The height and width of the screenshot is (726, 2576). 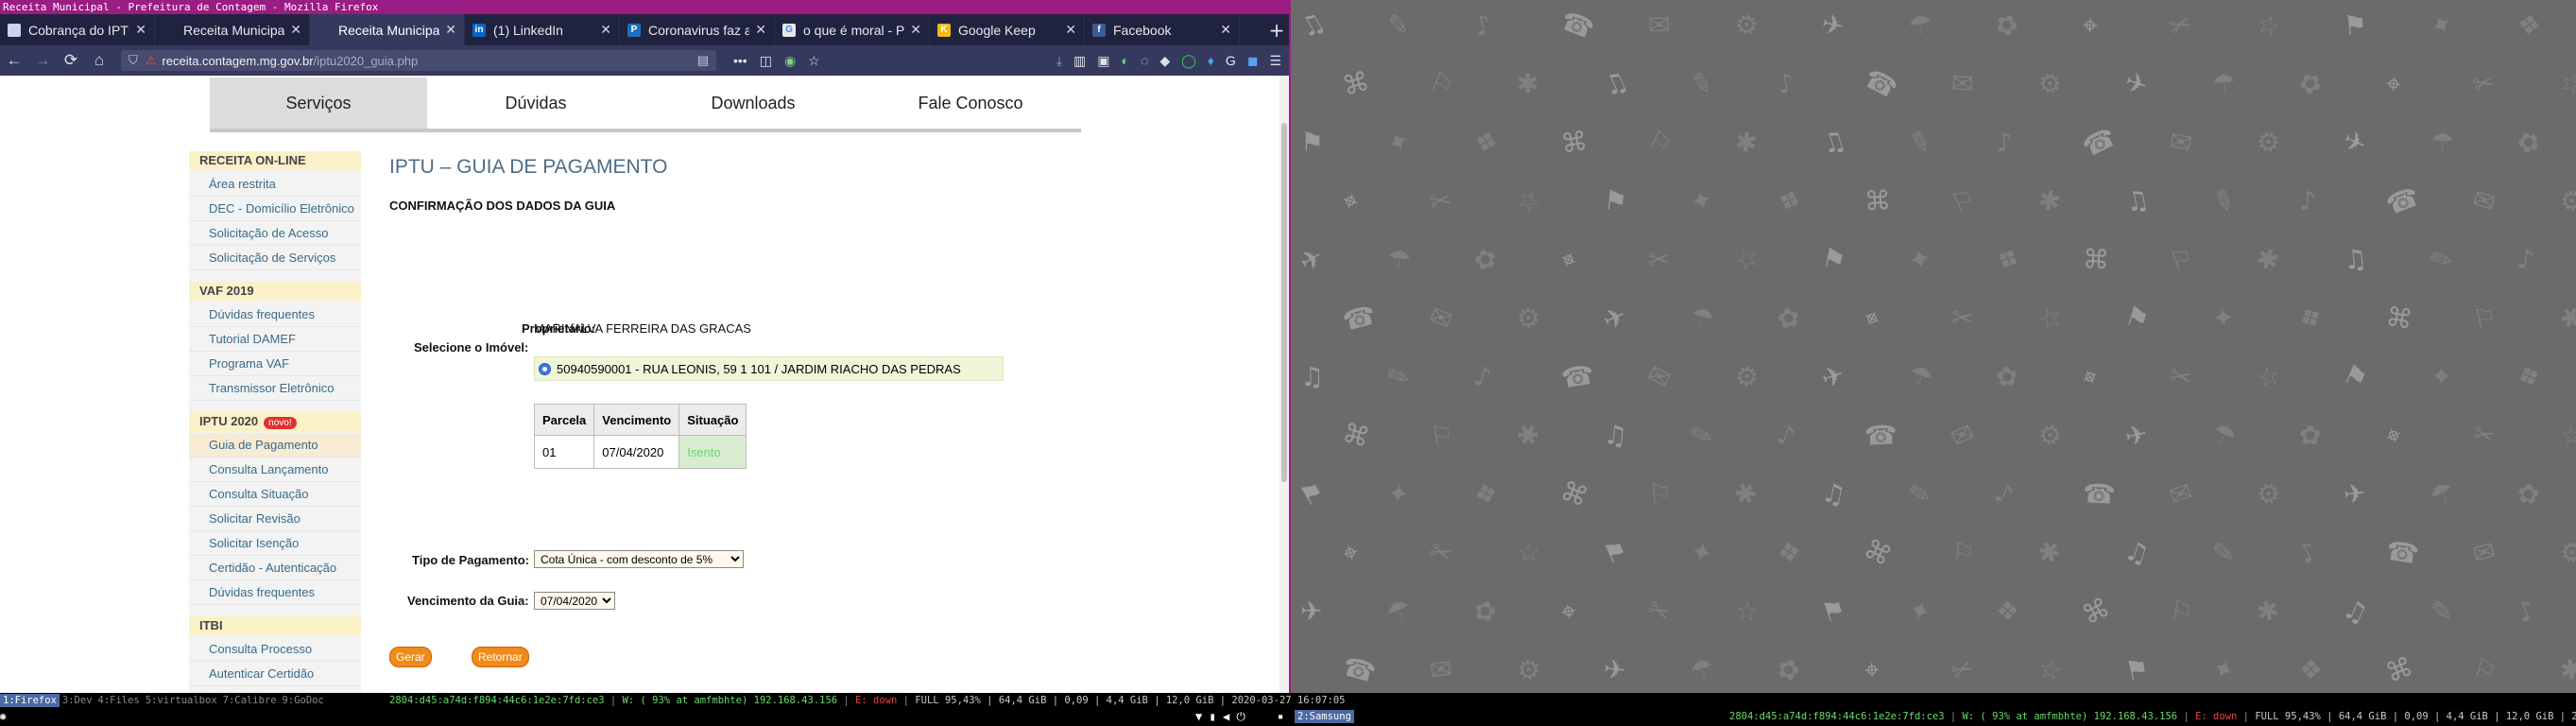 What do you see at coordinates (275, 364) in the screenshot?
I see `sidebar-item-programa-vaf: Programa VAF` at bounding box center [275, 364].